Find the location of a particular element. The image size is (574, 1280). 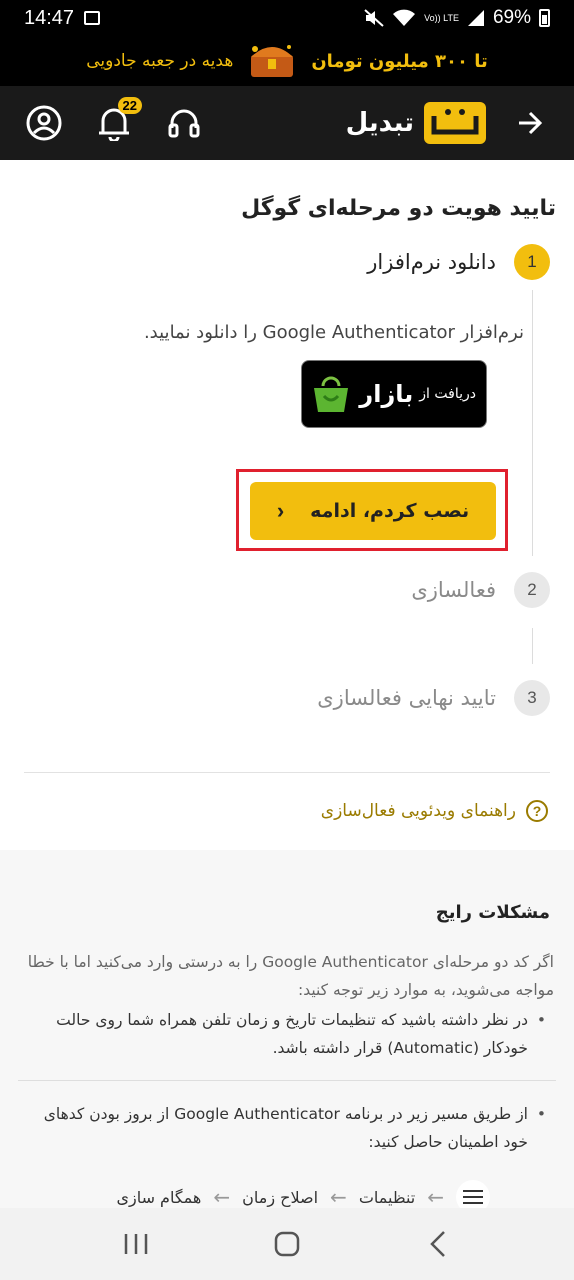

mute-icon is located at coordinates (374, 18).